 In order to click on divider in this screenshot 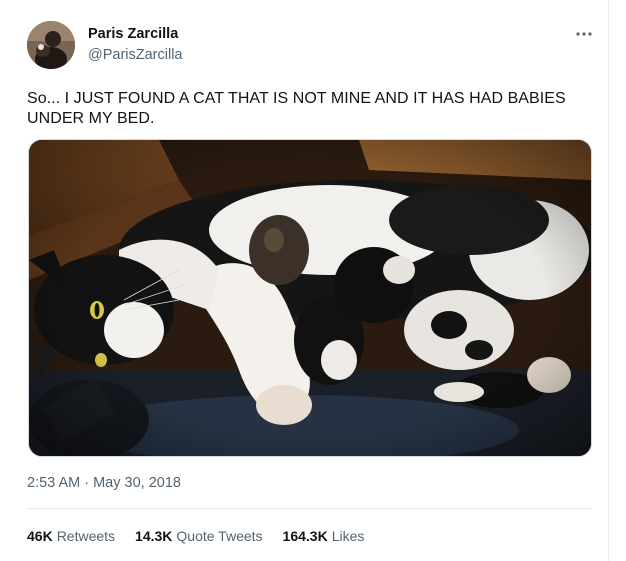, I will do `click(309, 508)`.